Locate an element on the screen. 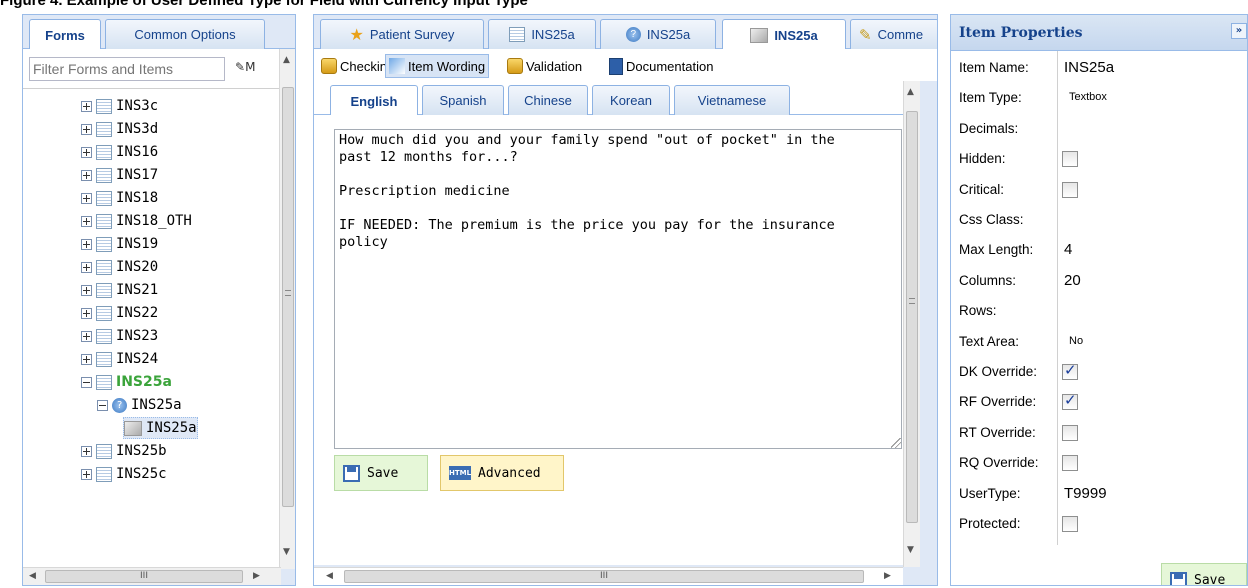  item-wording-button: Item Wording is located at coordinates (437, 66).